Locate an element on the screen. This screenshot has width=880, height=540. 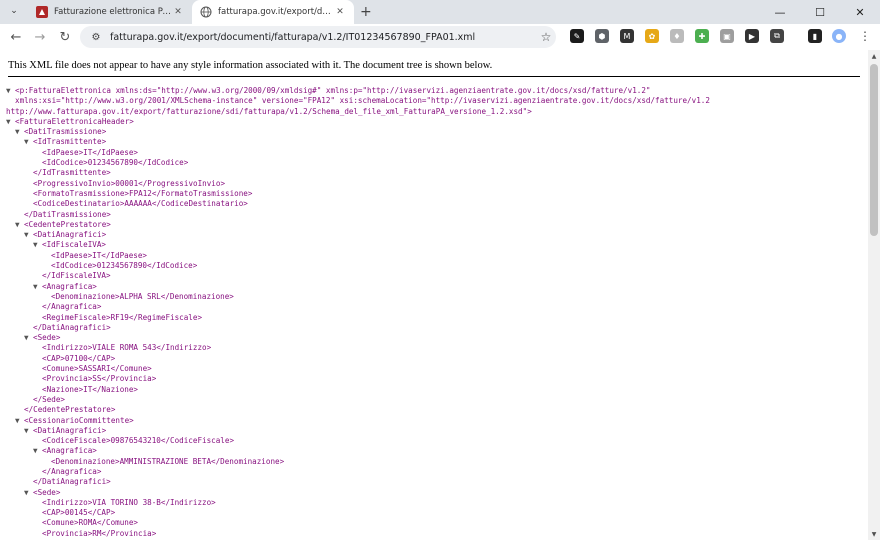
scrollbar-thumb is located at coordinates (874, 150).